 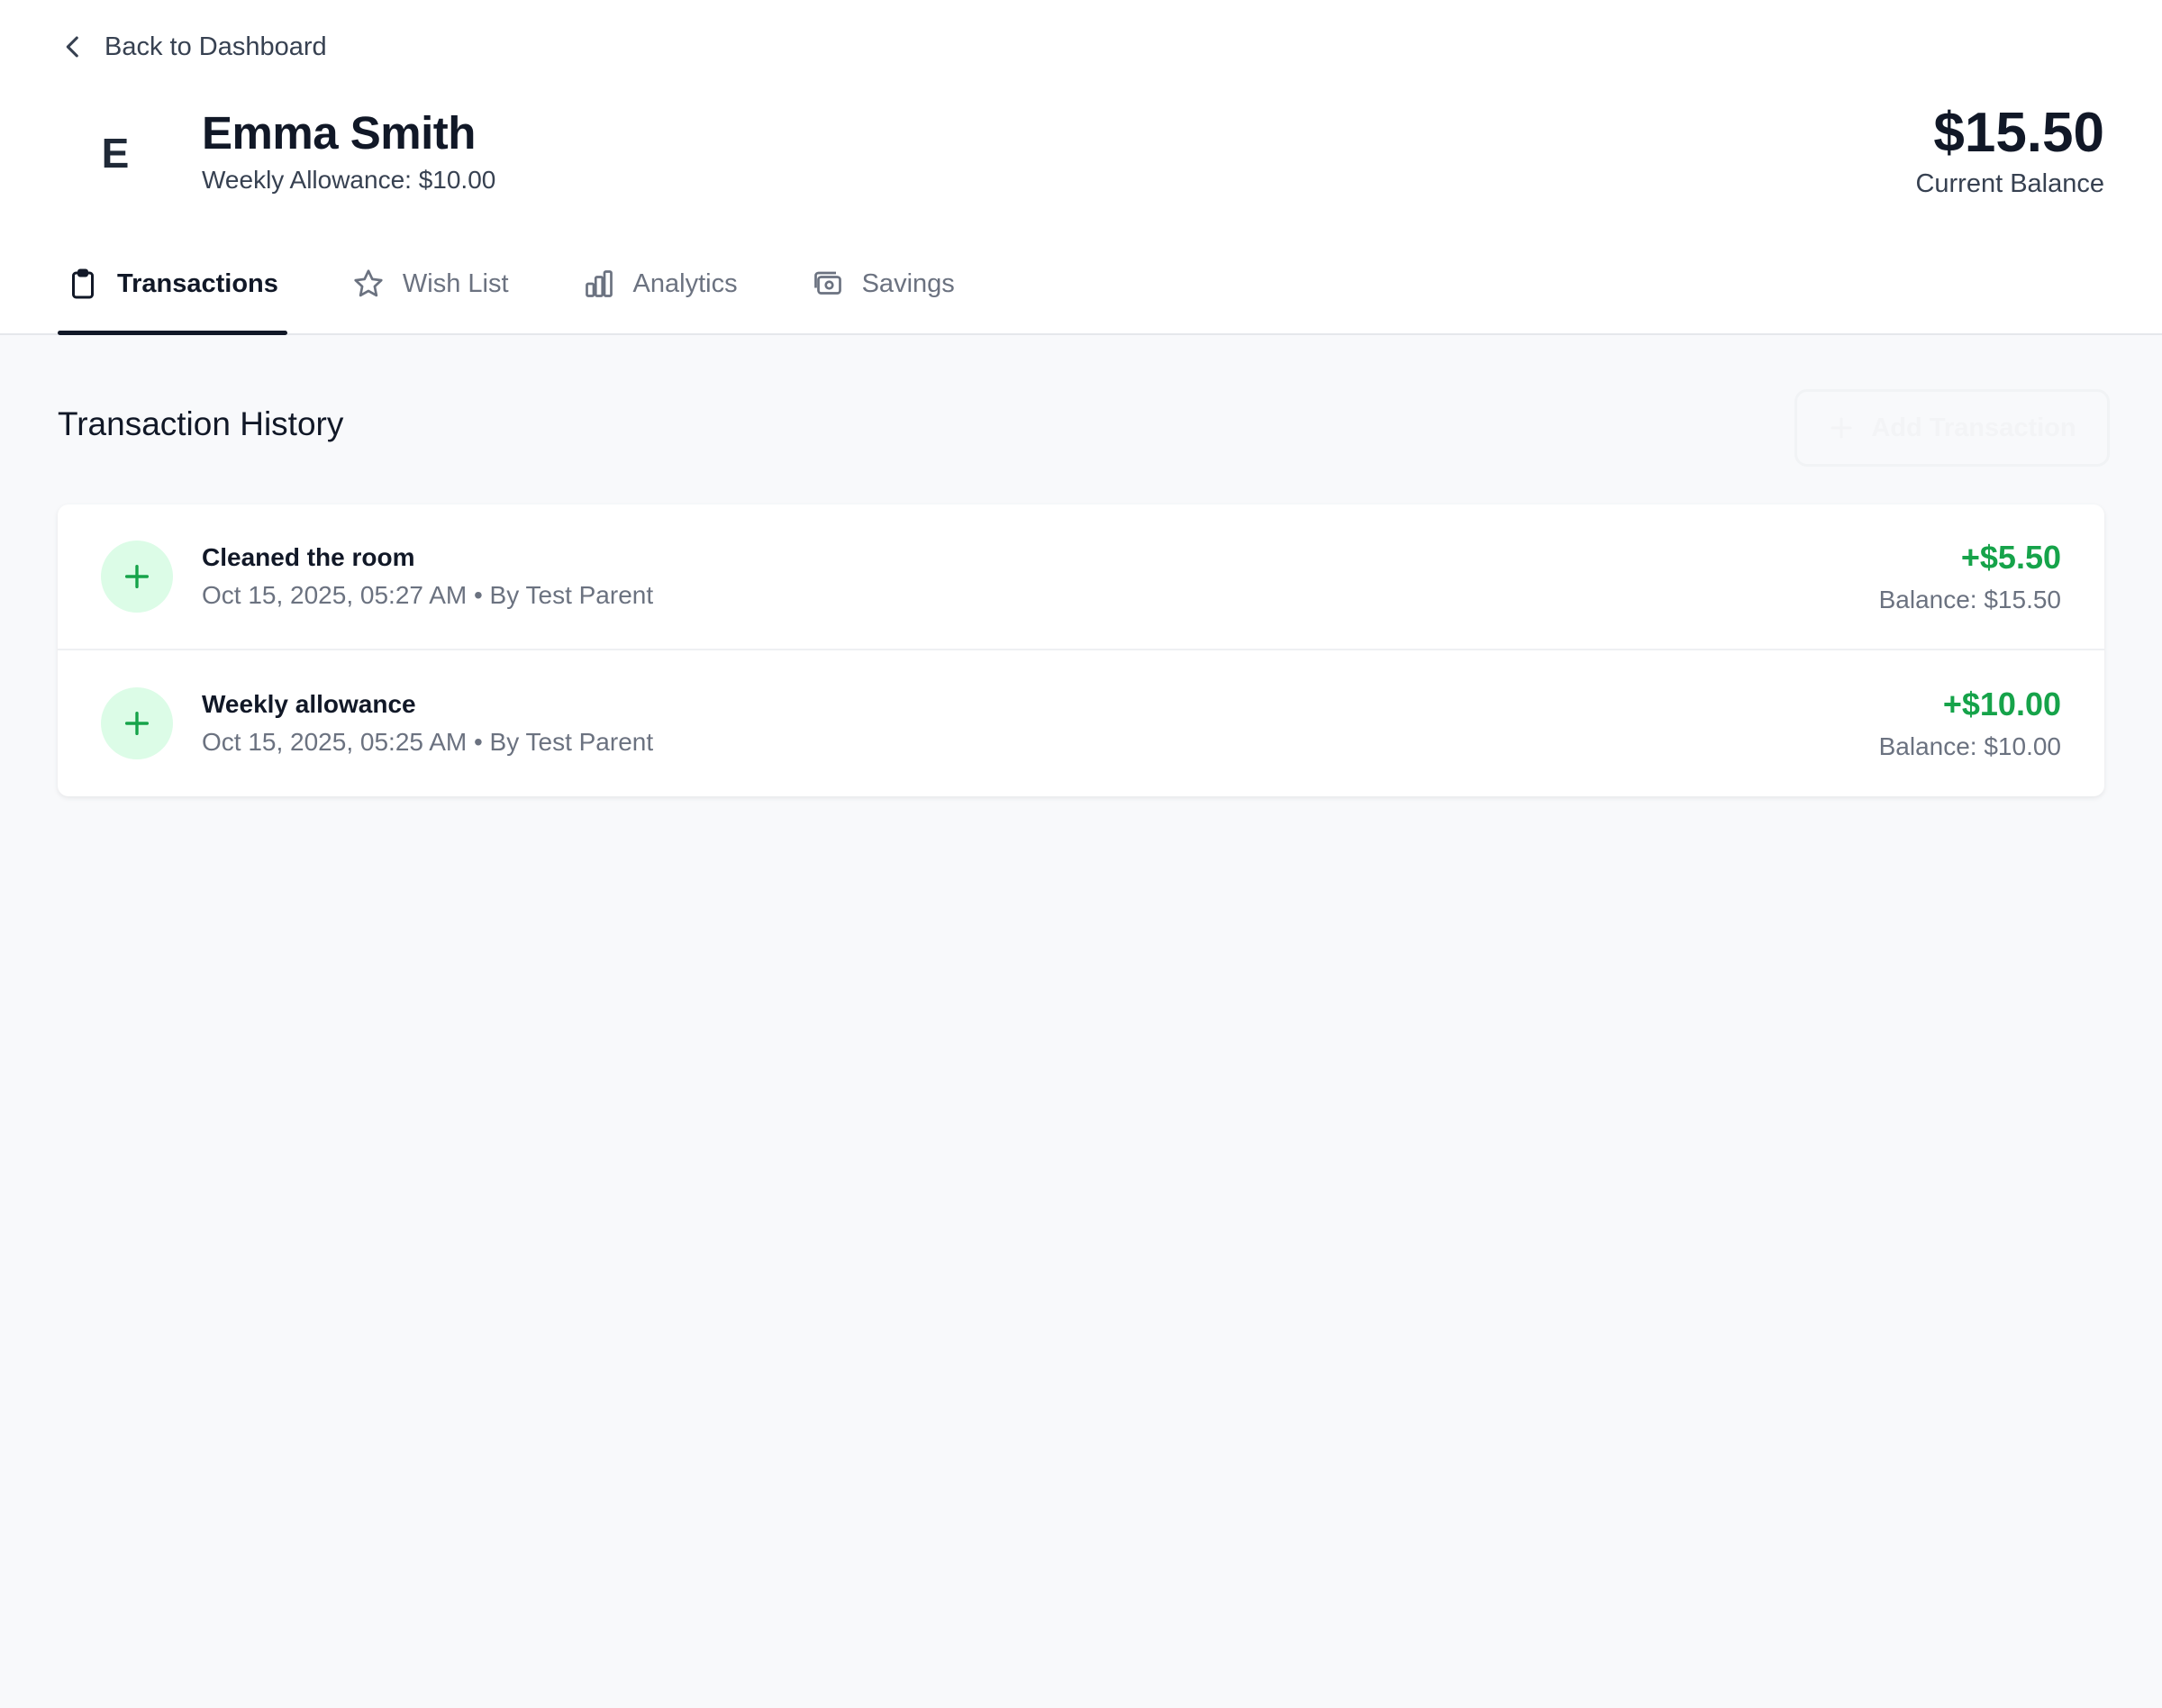 What do you see at coordinates (827, 283) in the screenshot?
I see `piggy-bank-icon` at bounding box center [827, 283].